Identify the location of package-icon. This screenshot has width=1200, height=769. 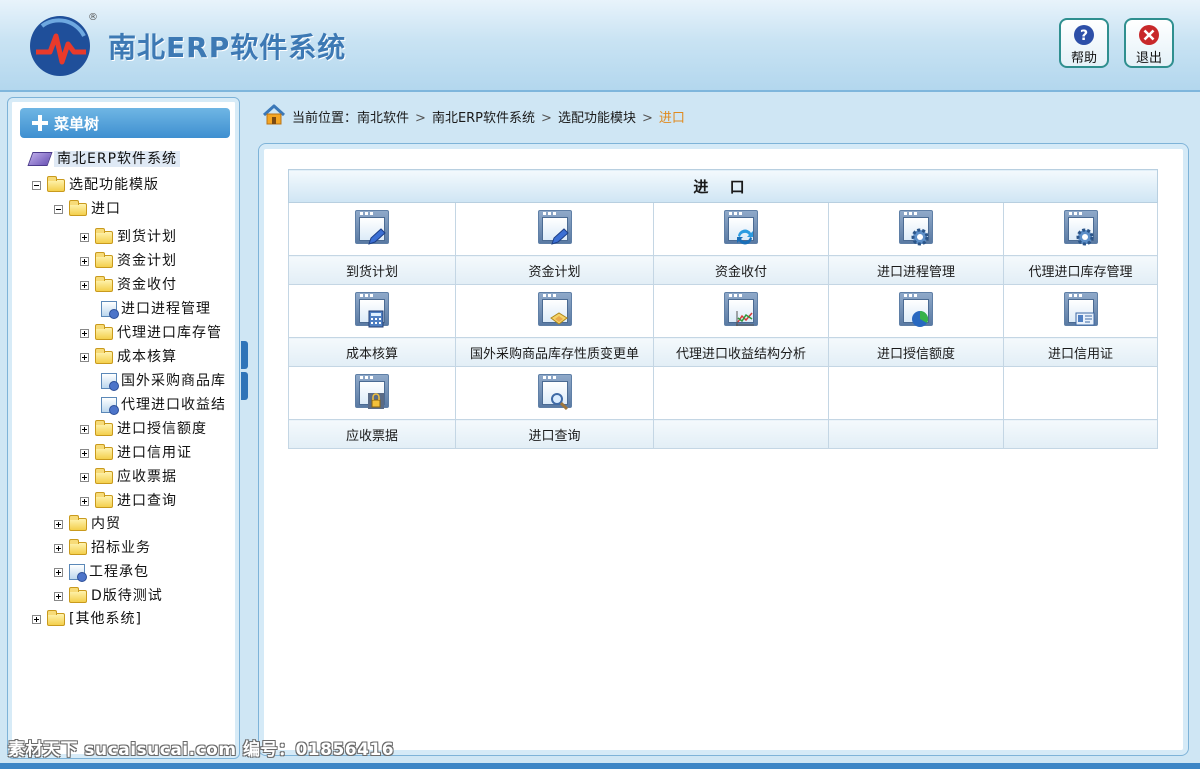
(554, 309).